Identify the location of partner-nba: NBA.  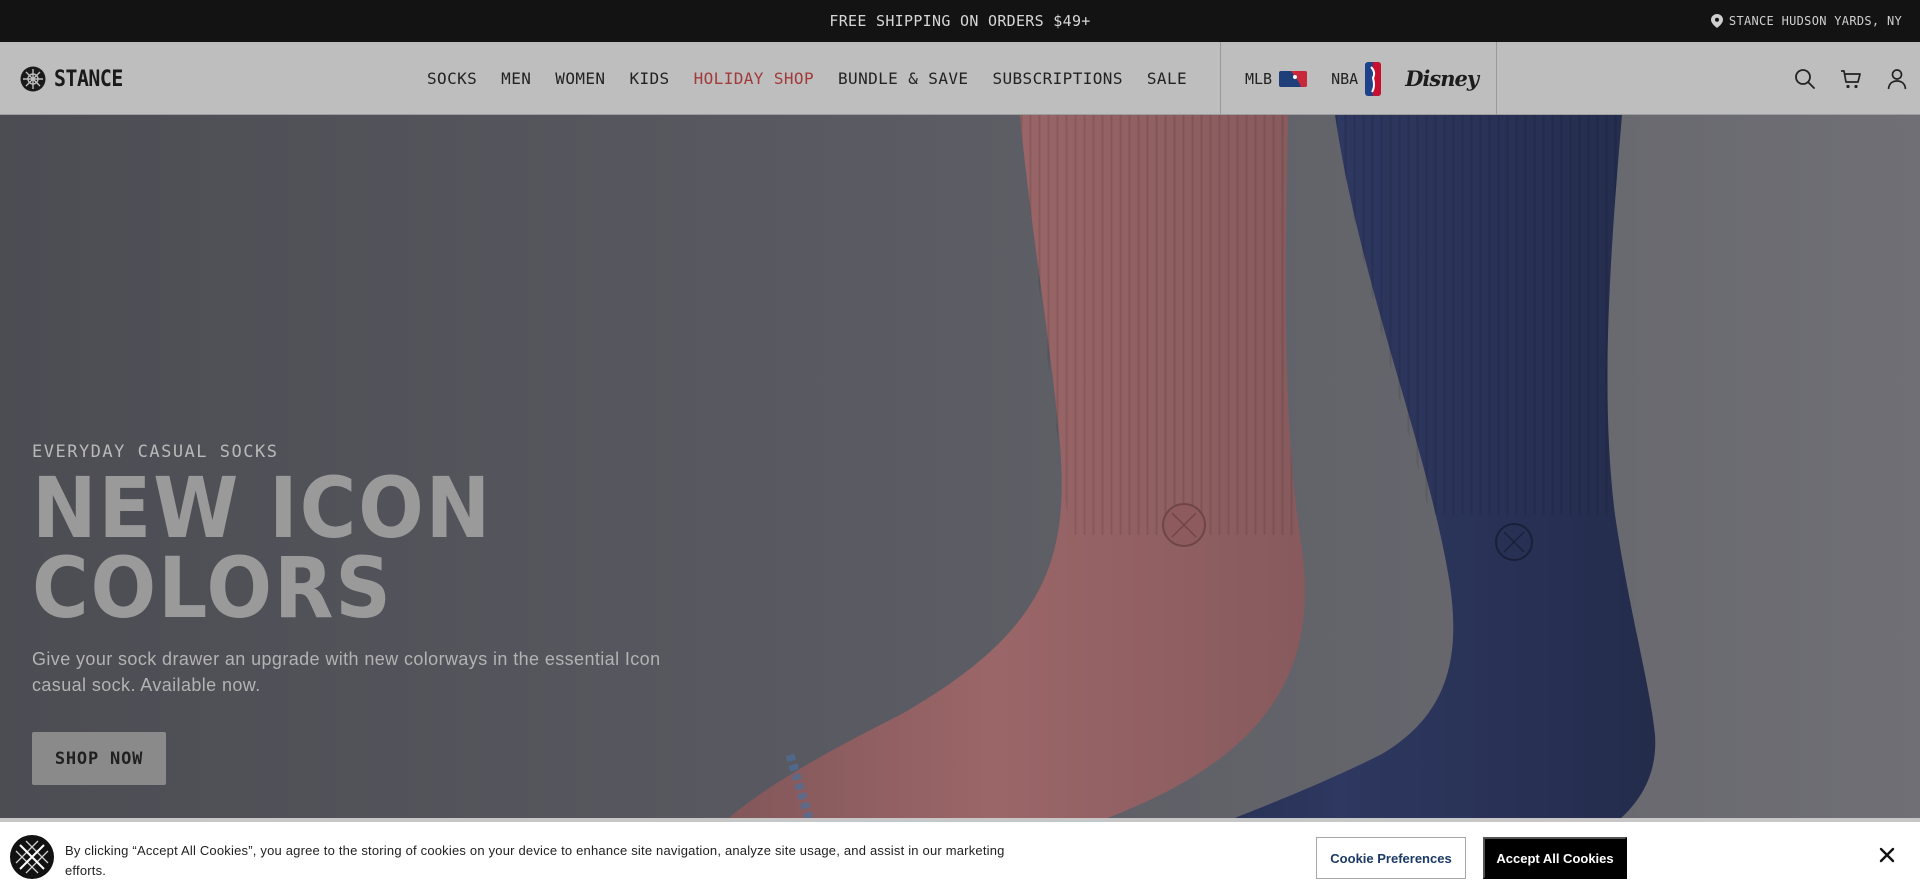
(1356, 78).